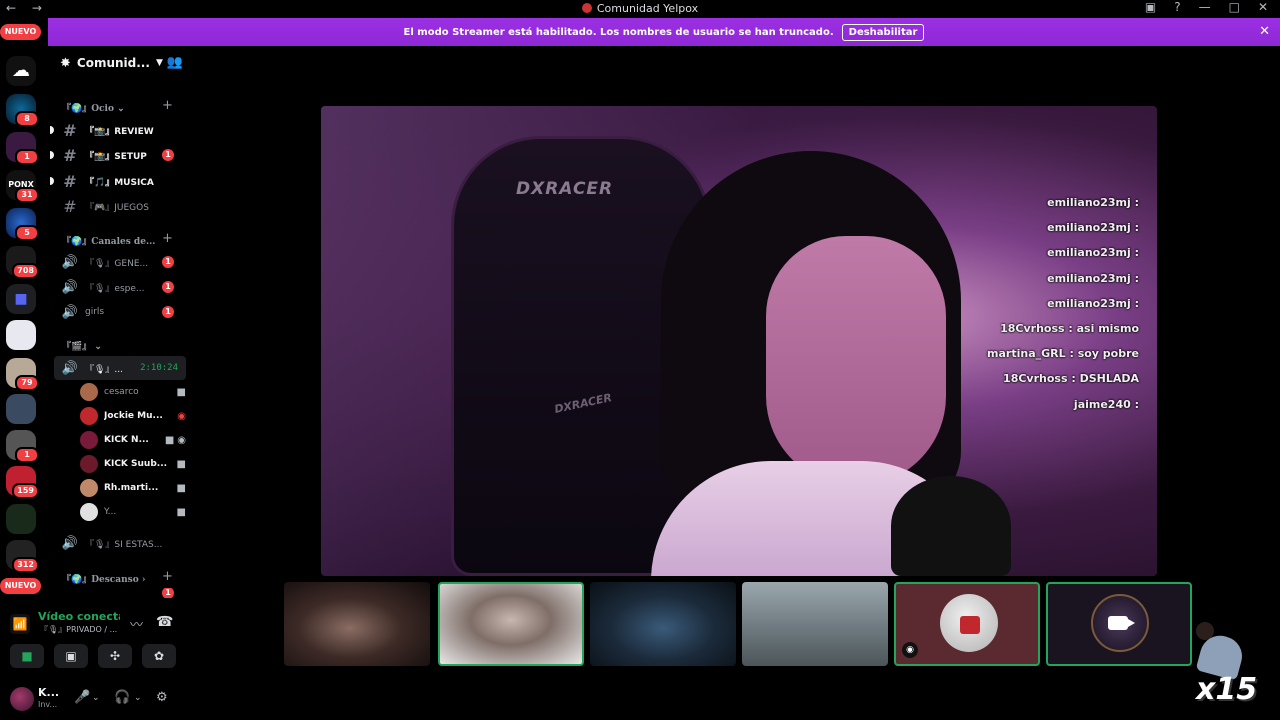 The height and width of the screenshot is (720, 1280). What do you see at coordinates (159, 656) in the screenshot?
I see `soundboard-button: ✿` at bounding box center [159, 656].